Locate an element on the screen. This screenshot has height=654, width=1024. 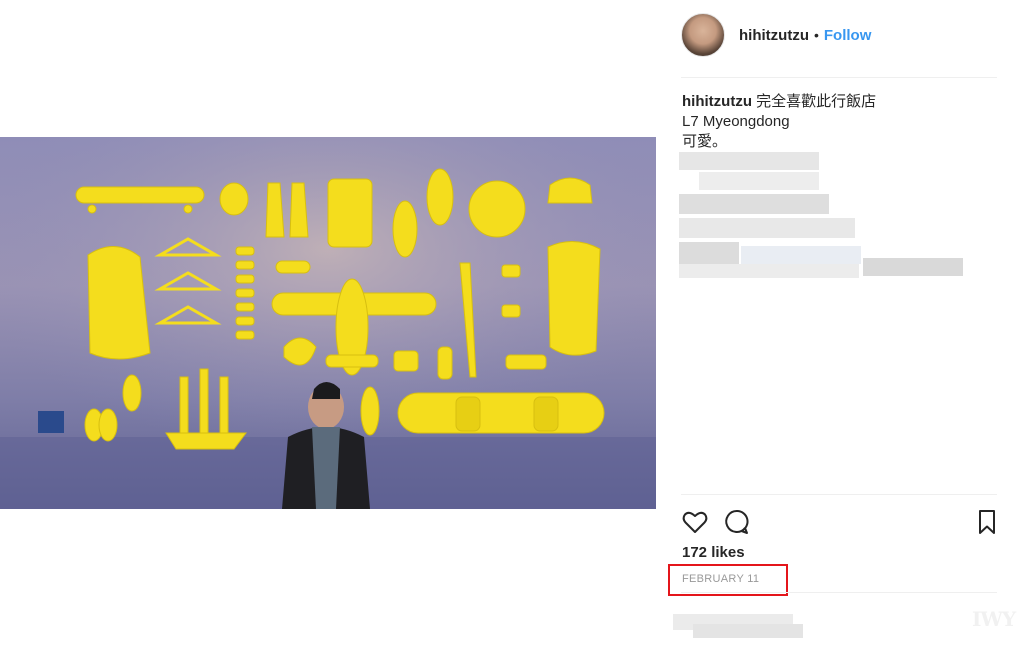
caption-line-1: hihitzutzu 完全喜歡此行飯店 is located at coordinates (842, 102).